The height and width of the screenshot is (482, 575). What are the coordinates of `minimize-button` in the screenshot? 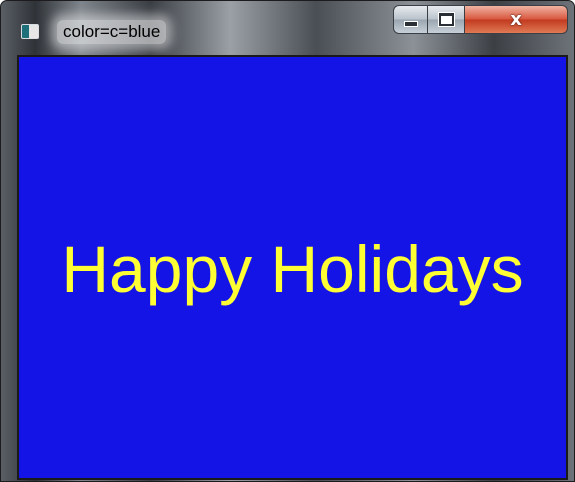 It's located at (410, 19).